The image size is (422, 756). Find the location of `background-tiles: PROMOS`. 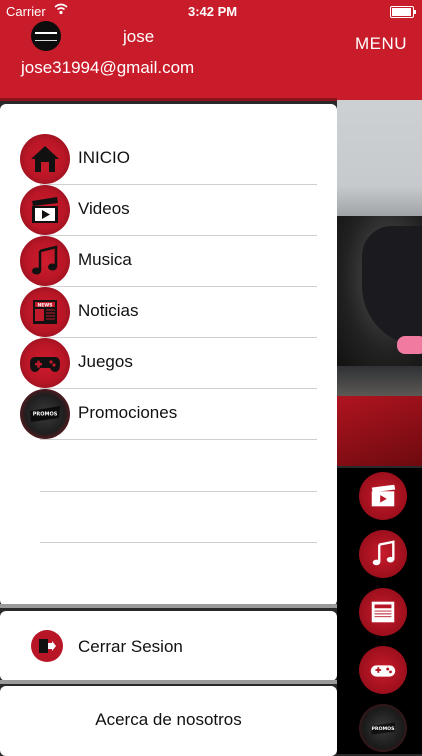

background-tiles: PROMOS is located at coordinates (379, 611).